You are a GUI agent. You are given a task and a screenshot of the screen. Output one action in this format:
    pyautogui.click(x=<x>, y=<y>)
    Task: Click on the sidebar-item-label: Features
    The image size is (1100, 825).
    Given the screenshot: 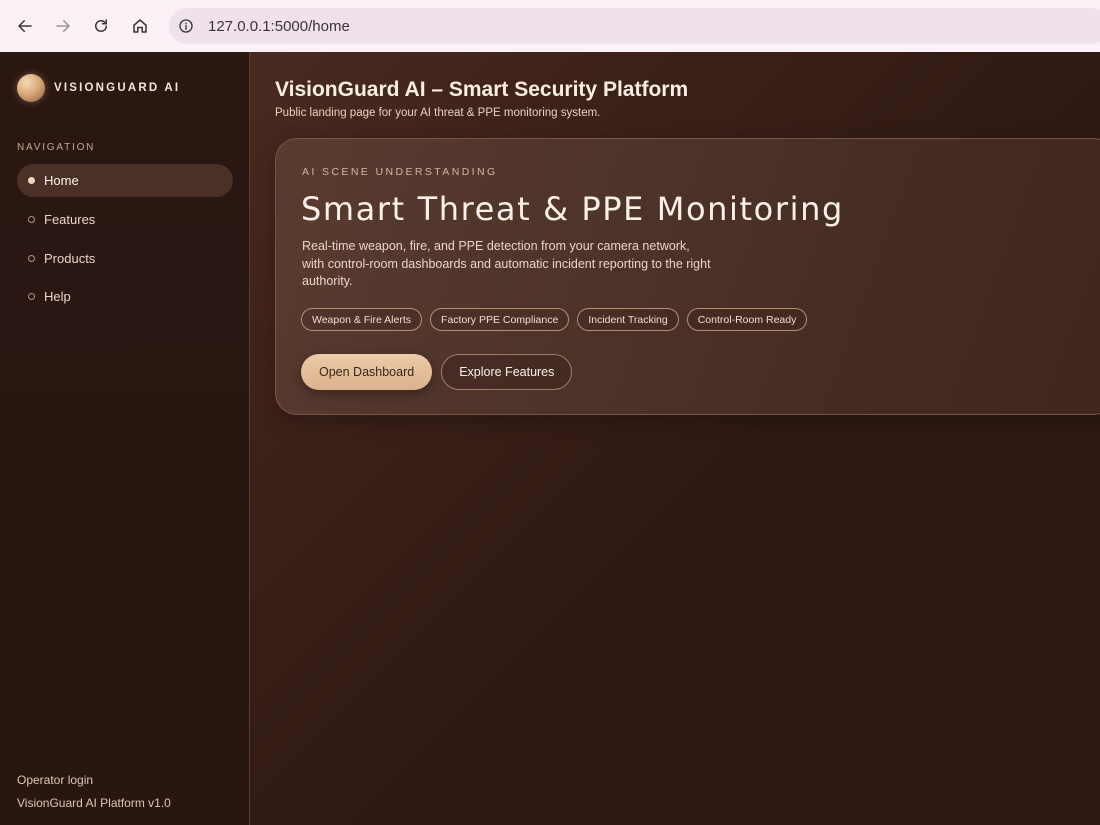 What is the action you would take?
    pyautogui.click(x=70, y=219)
    